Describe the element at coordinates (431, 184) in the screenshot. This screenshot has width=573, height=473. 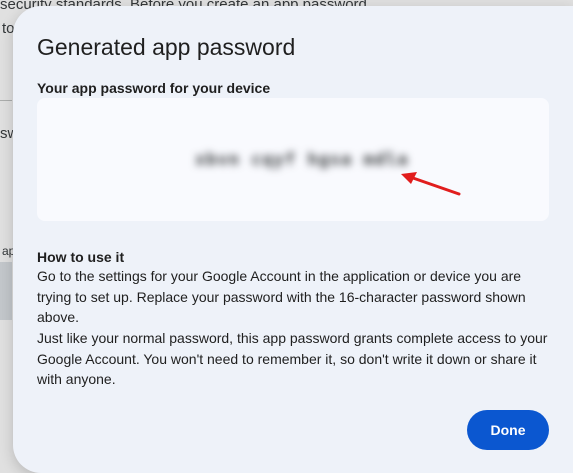
I see `red-arrow-icon` at that location.